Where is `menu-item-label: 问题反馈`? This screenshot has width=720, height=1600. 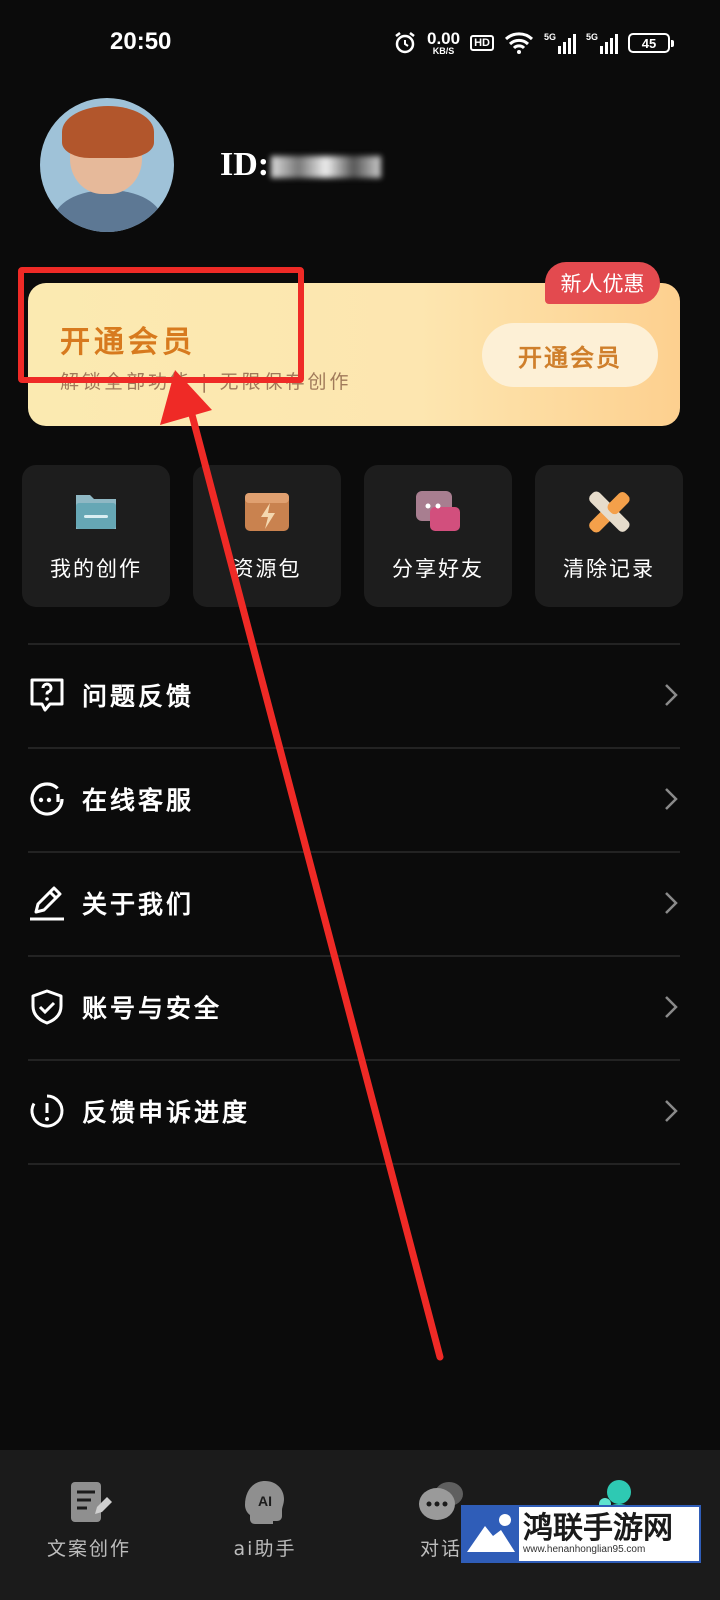 menu-item-label: 问题反馈 is located at coordinates (138, 696).